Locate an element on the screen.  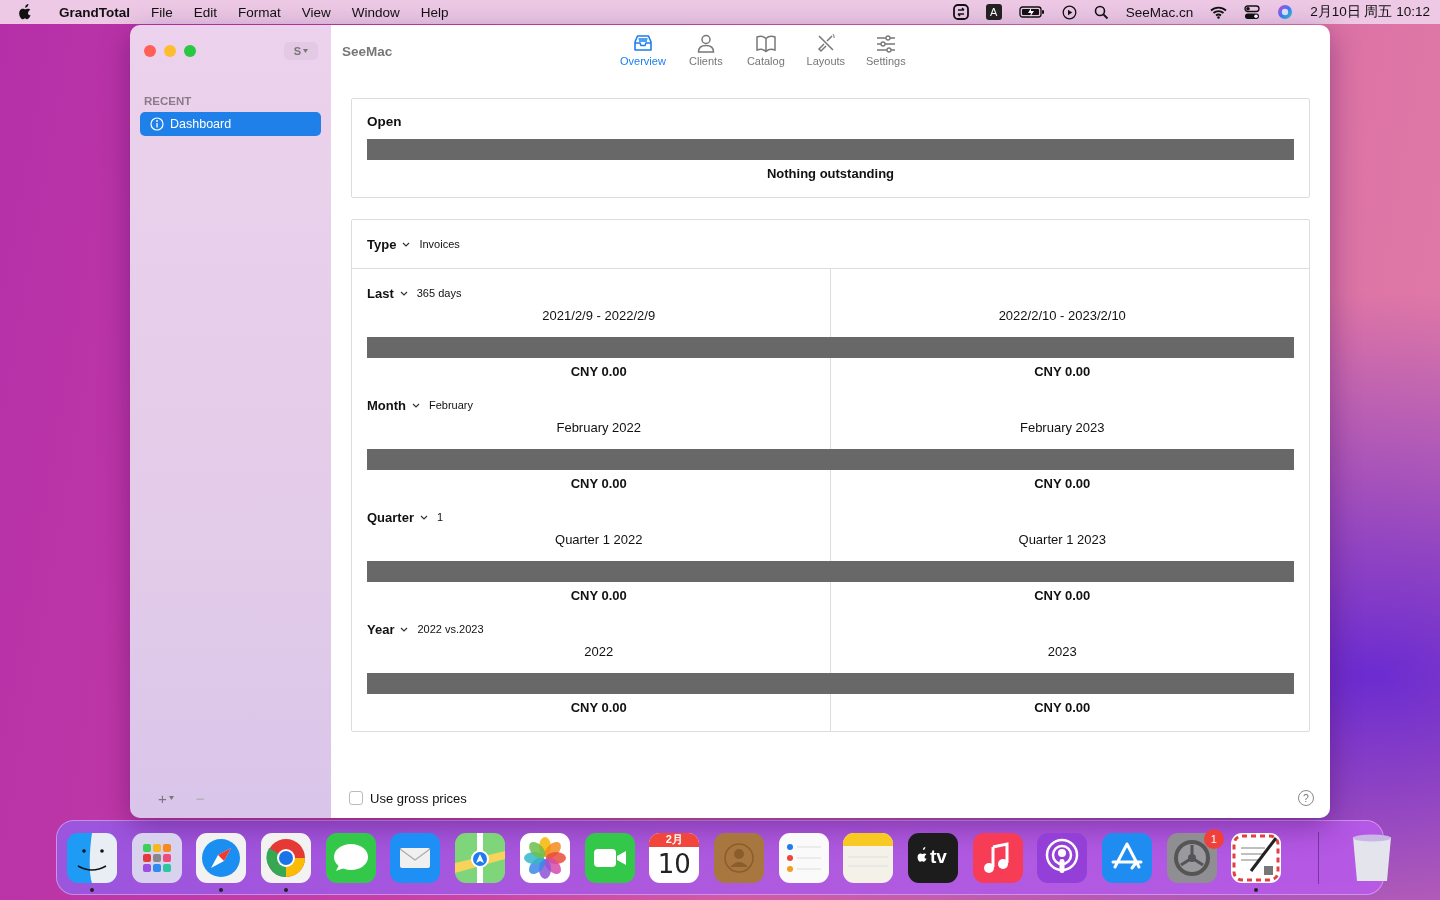
notification-badge: 1 is located at coordinates (1213, 838).